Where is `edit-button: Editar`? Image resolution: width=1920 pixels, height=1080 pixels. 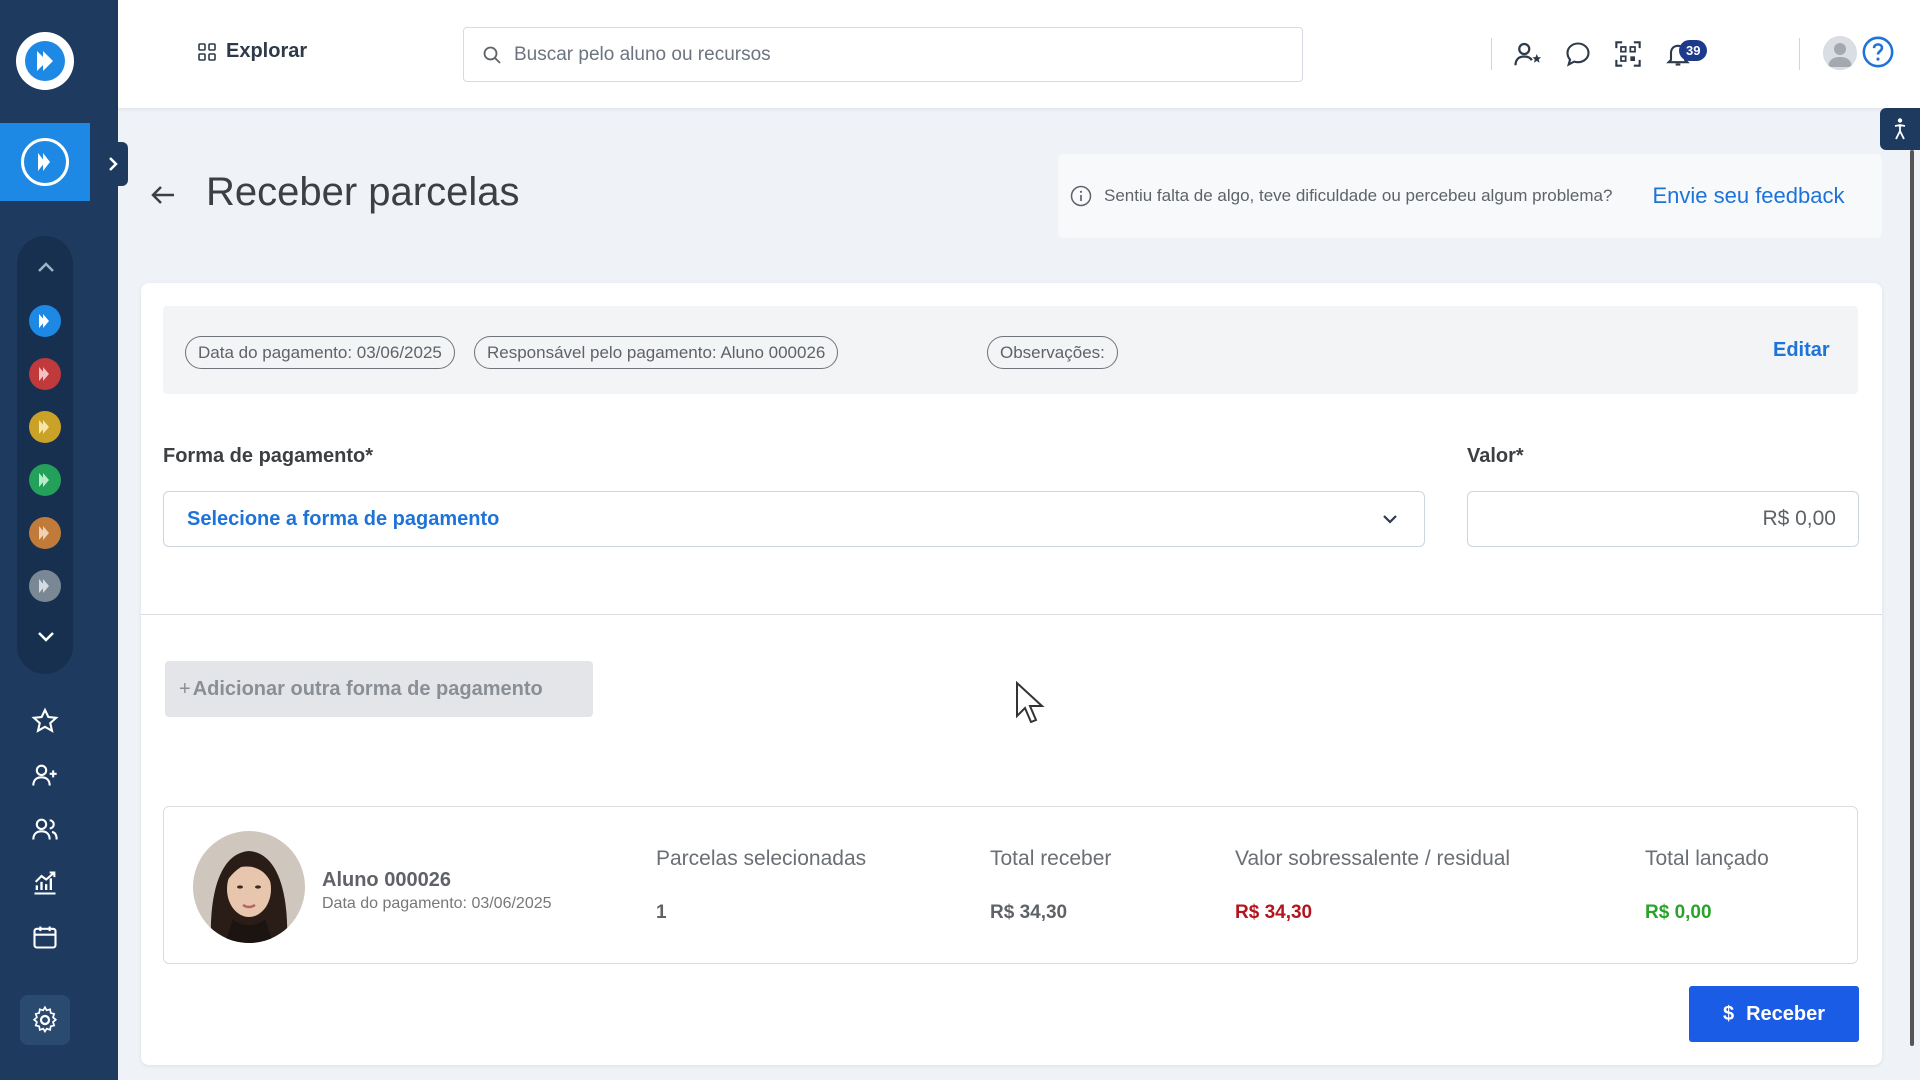
edit-button: Editar is located at coordinates (1801, 350).